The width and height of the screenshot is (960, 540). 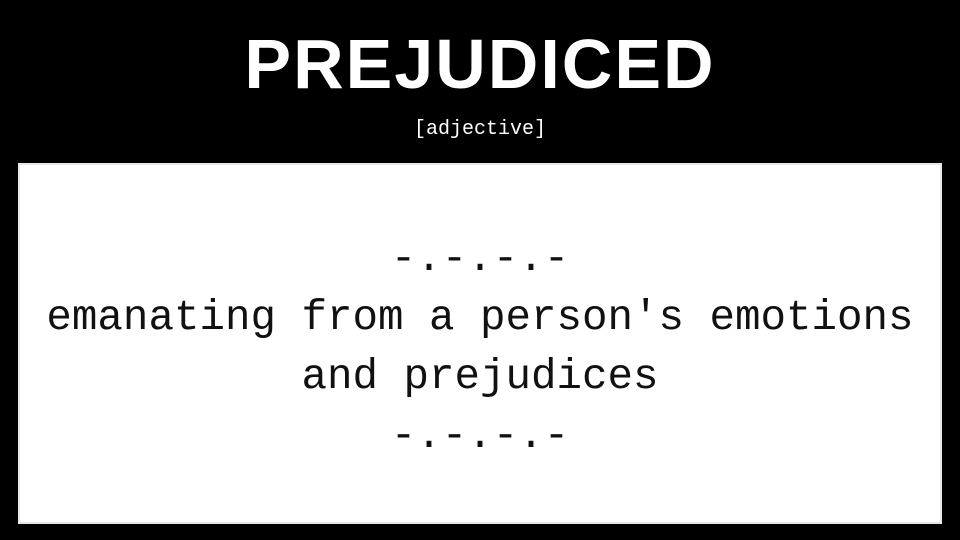 I want to click on part-of-speech: [adjective], so click(x=480, y=129).